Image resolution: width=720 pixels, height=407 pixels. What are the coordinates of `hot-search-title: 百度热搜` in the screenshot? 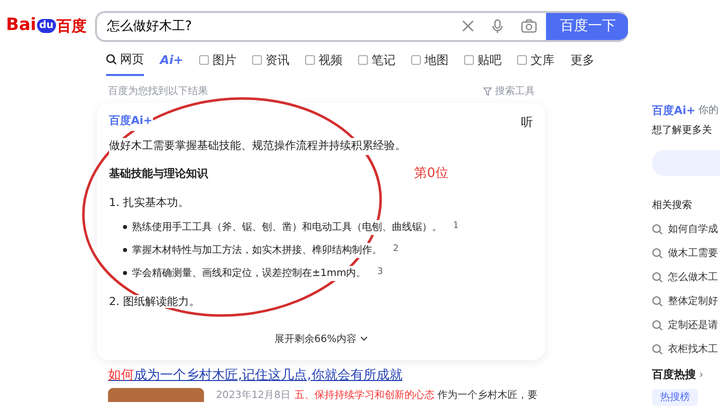 It's located at (674, 374).